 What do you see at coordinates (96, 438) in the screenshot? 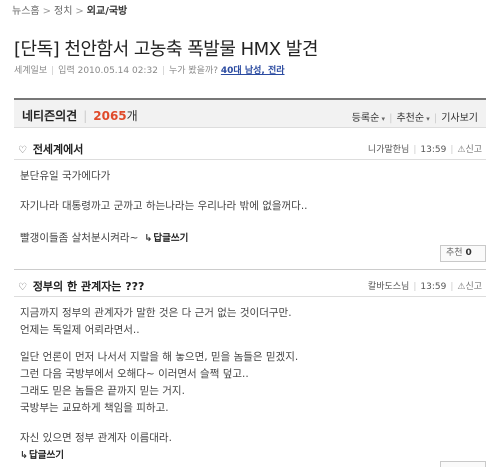
I see `comment-line: 자신 있으면 정부 관계자 이름대라.` at bounding box center [96, 438].